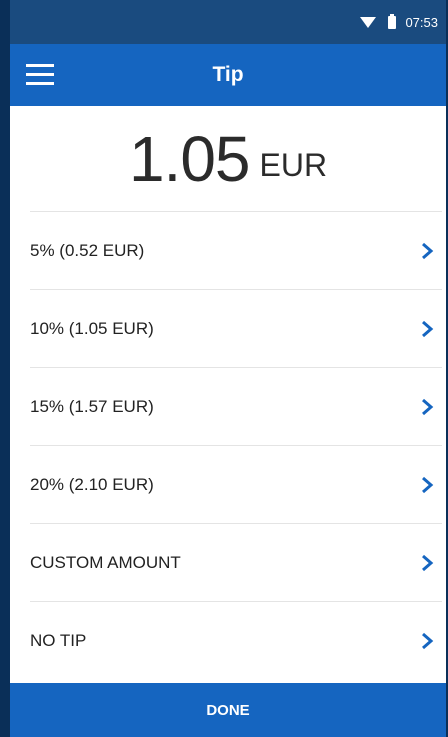  What do you see at coordinates (92, 328) in the screenshot?
I see `option-label: 10% (1.05 EUR)` at bounding box center [92, 328].